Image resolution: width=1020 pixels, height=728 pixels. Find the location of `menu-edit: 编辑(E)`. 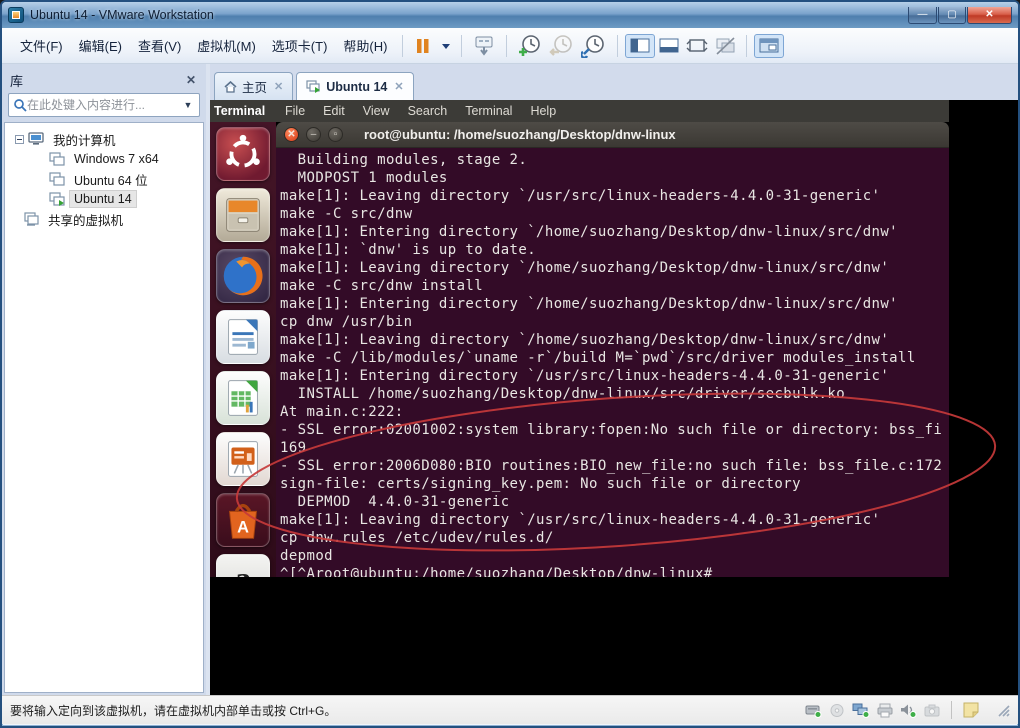

menu-edit: 编辑(E) is located at coordinates (100, 45).